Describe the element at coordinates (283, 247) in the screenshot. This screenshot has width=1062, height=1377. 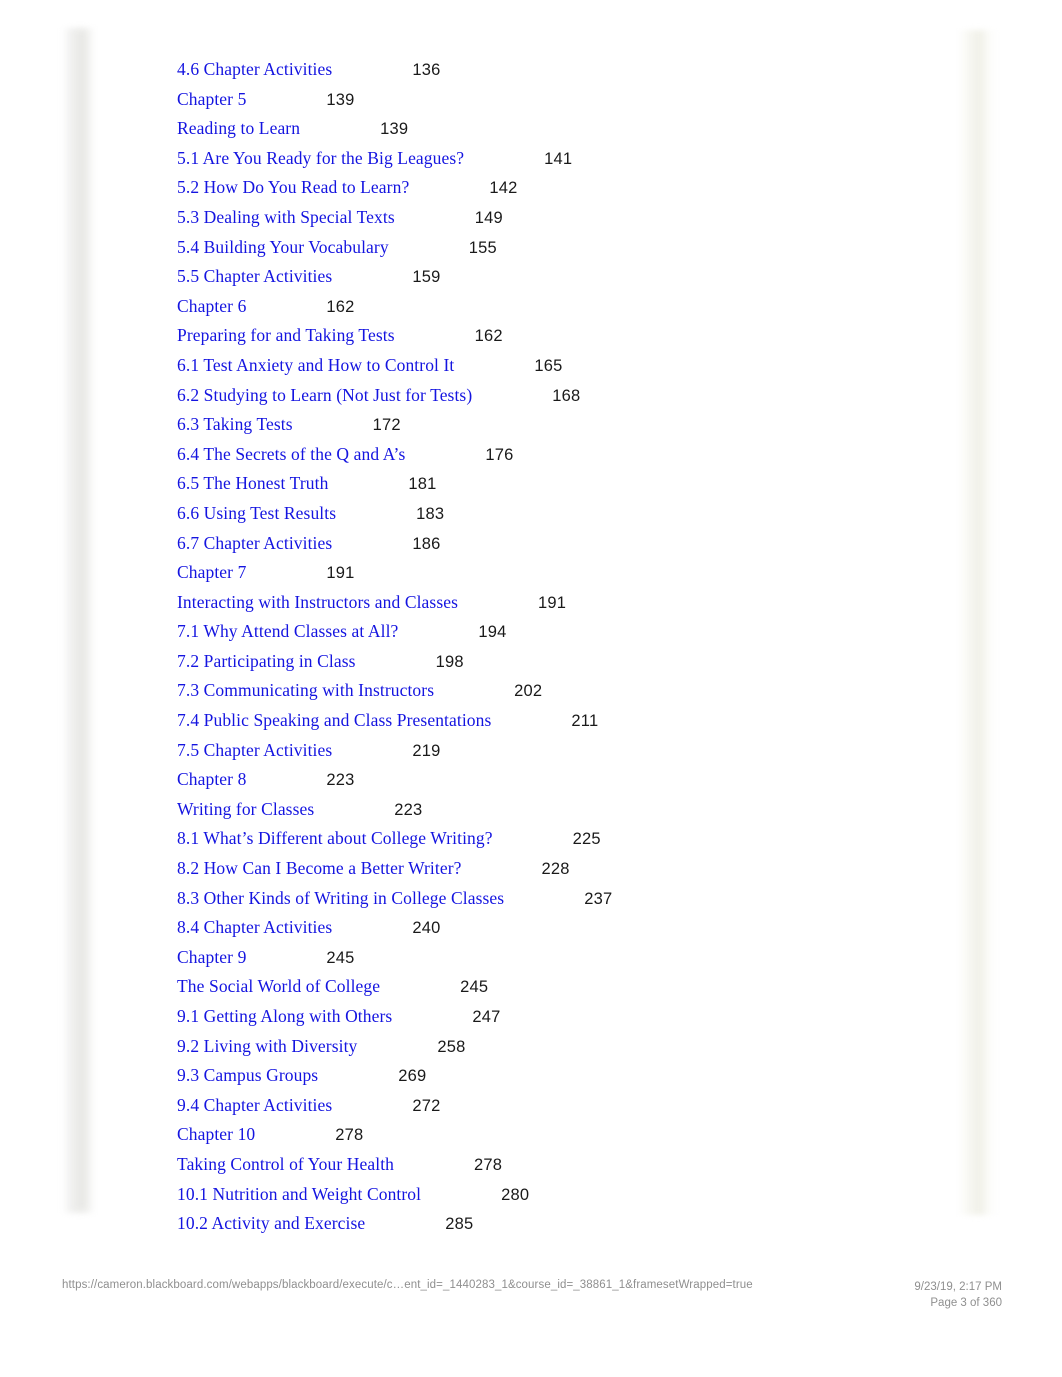
I see `toc-entry-title: 5.4 Building Your Vocabulary` at that location.